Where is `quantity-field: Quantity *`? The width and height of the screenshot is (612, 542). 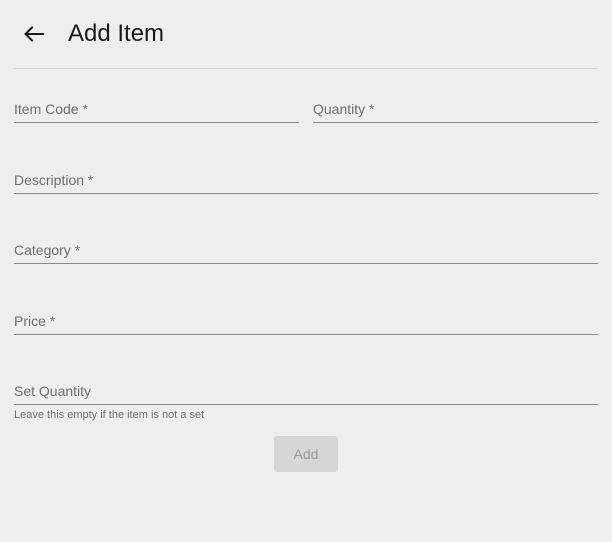
quantity-field: Quantity * is located at coordinates (455, 108).